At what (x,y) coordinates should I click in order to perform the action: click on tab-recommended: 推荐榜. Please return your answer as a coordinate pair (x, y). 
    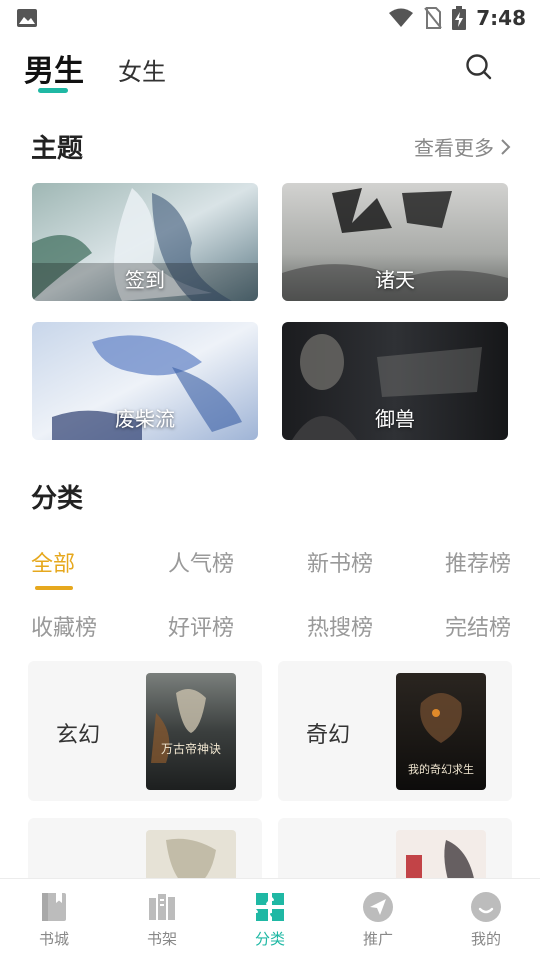
    Looking at the image, I should click on (478, 562).